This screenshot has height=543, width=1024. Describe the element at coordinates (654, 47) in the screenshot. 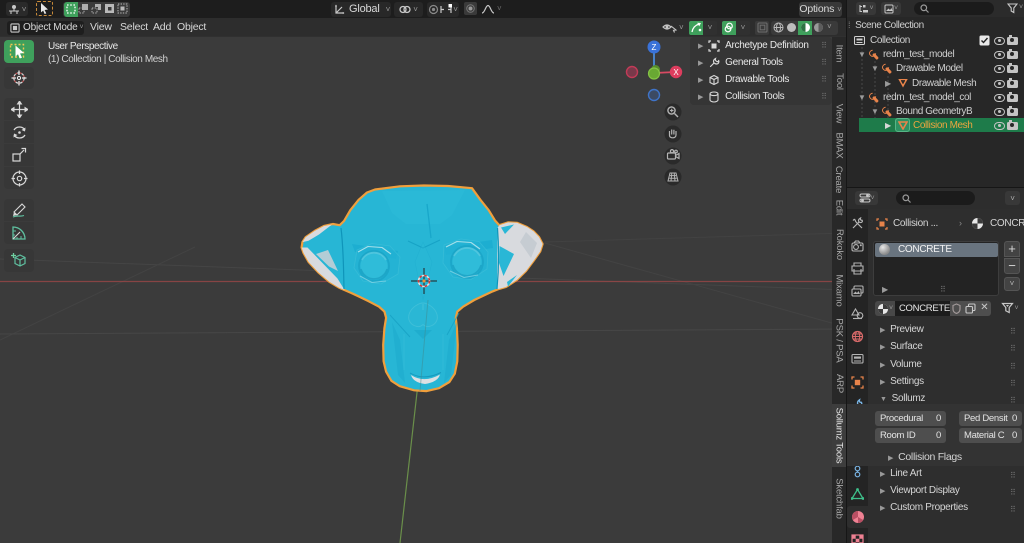

I see `svg-text: Z` at that location.